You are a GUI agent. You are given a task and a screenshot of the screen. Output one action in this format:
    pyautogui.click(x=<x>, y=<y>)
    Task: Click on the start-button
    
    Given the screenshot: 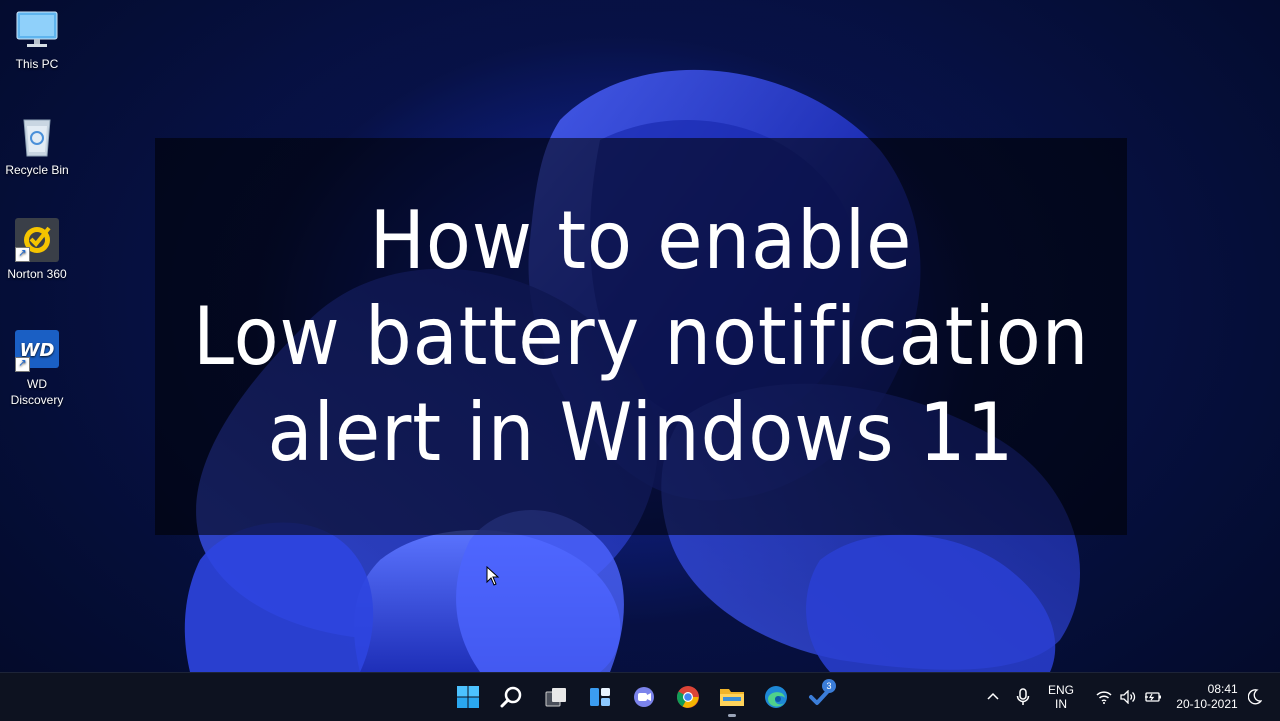 What is the action you would take?
    pyautogui.click(x=468, y=697)
    